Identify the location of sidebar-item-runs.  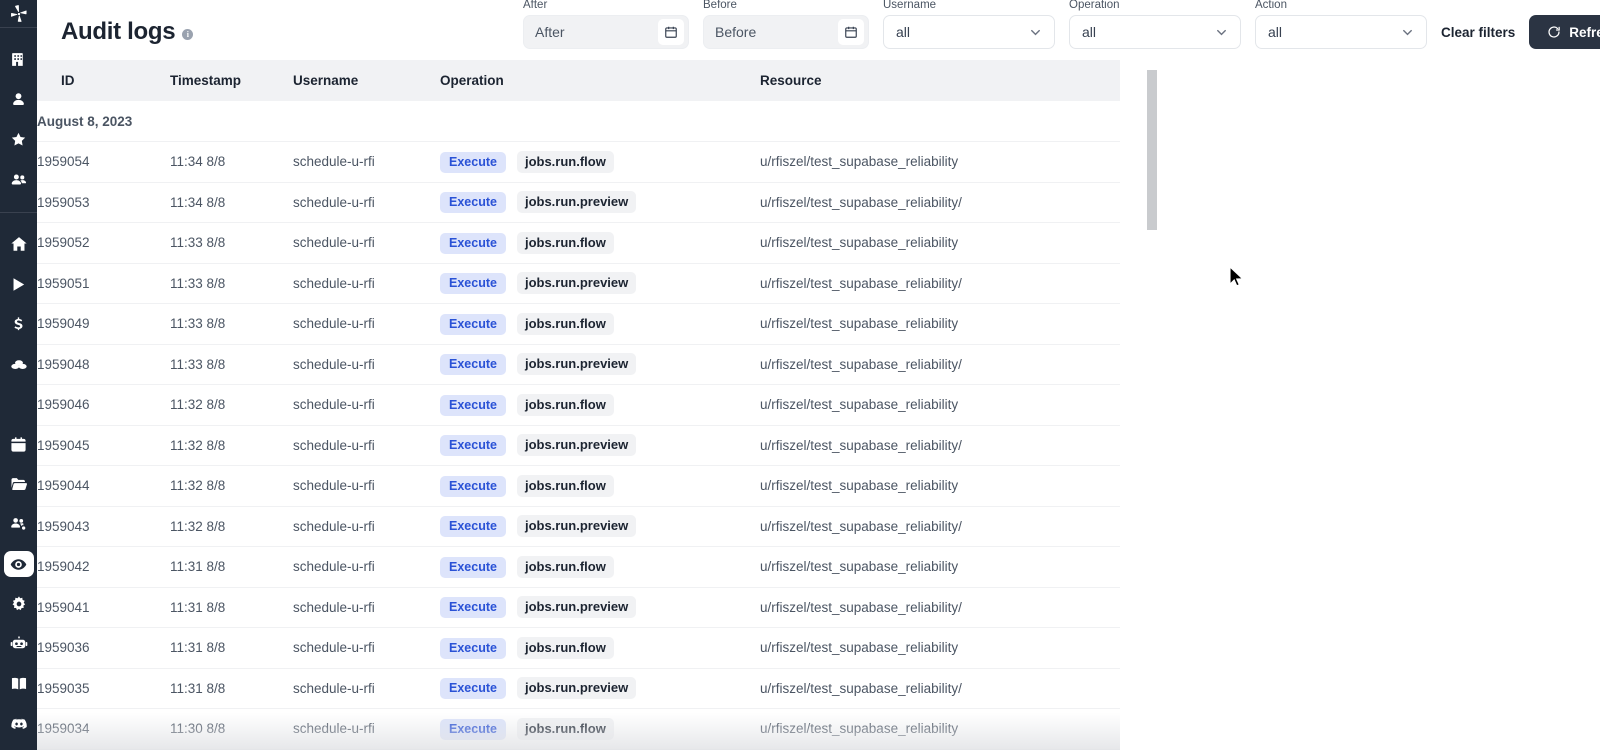
(18, 284).